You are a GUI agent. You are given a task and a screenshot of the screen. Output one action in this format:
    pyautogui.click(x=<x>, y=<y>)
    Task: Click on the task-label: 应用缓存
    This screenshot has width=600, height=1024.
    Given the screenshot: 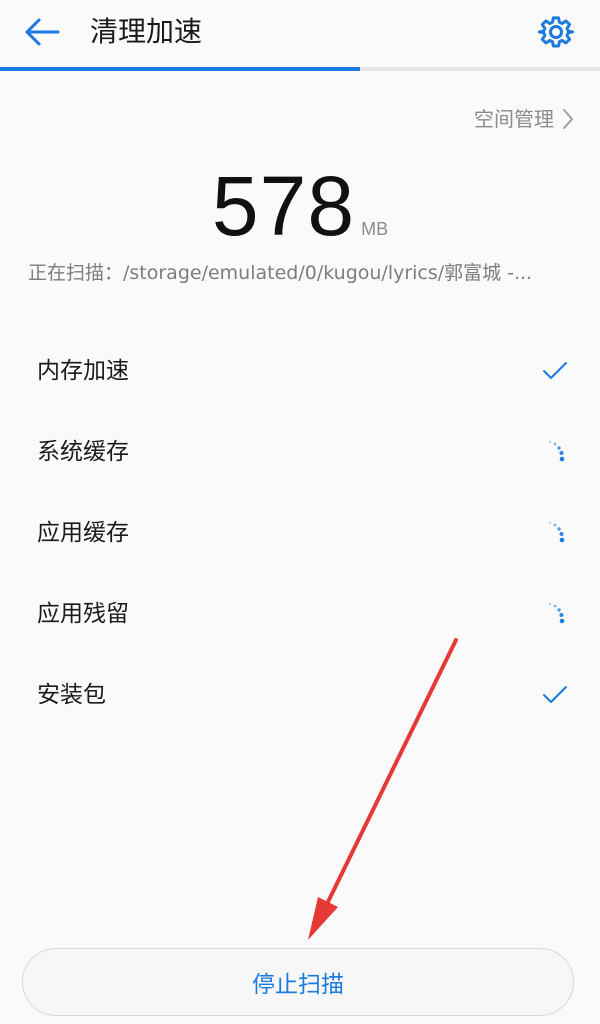 What is the action you would take?
    pyautogui.click(x=83, y=533)
    